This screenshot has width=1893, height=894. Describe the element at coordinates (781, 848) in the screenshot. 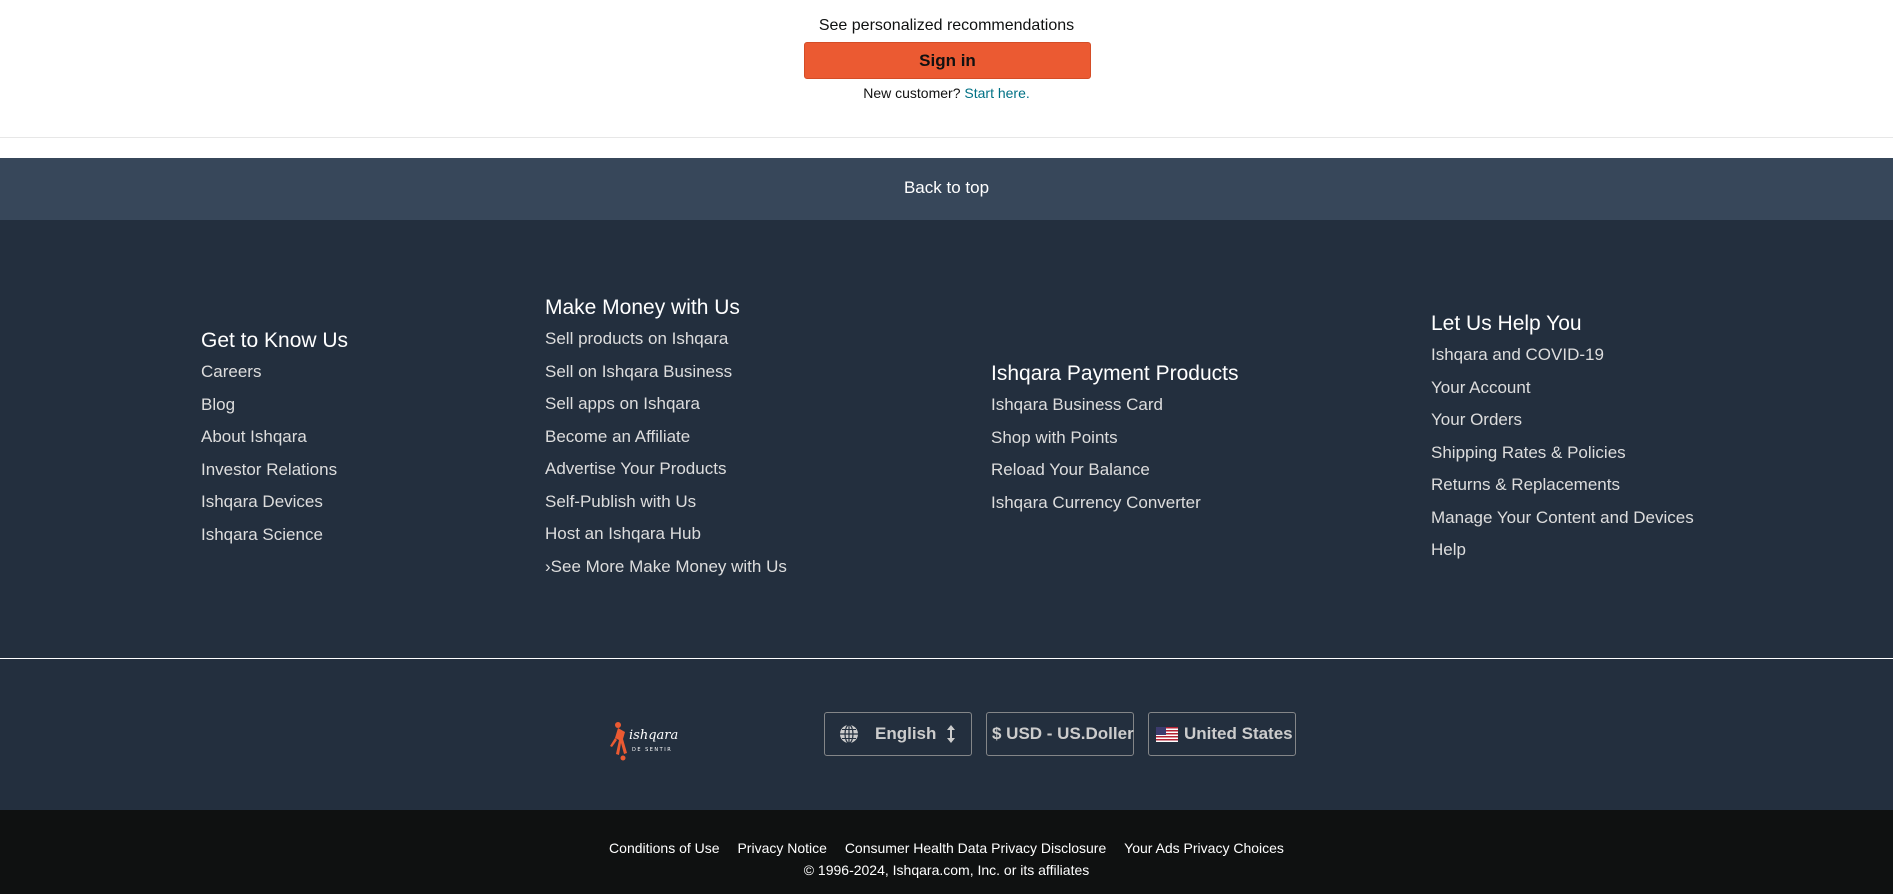

I see `privacy-notice-link: Privacy Notice` at that location.